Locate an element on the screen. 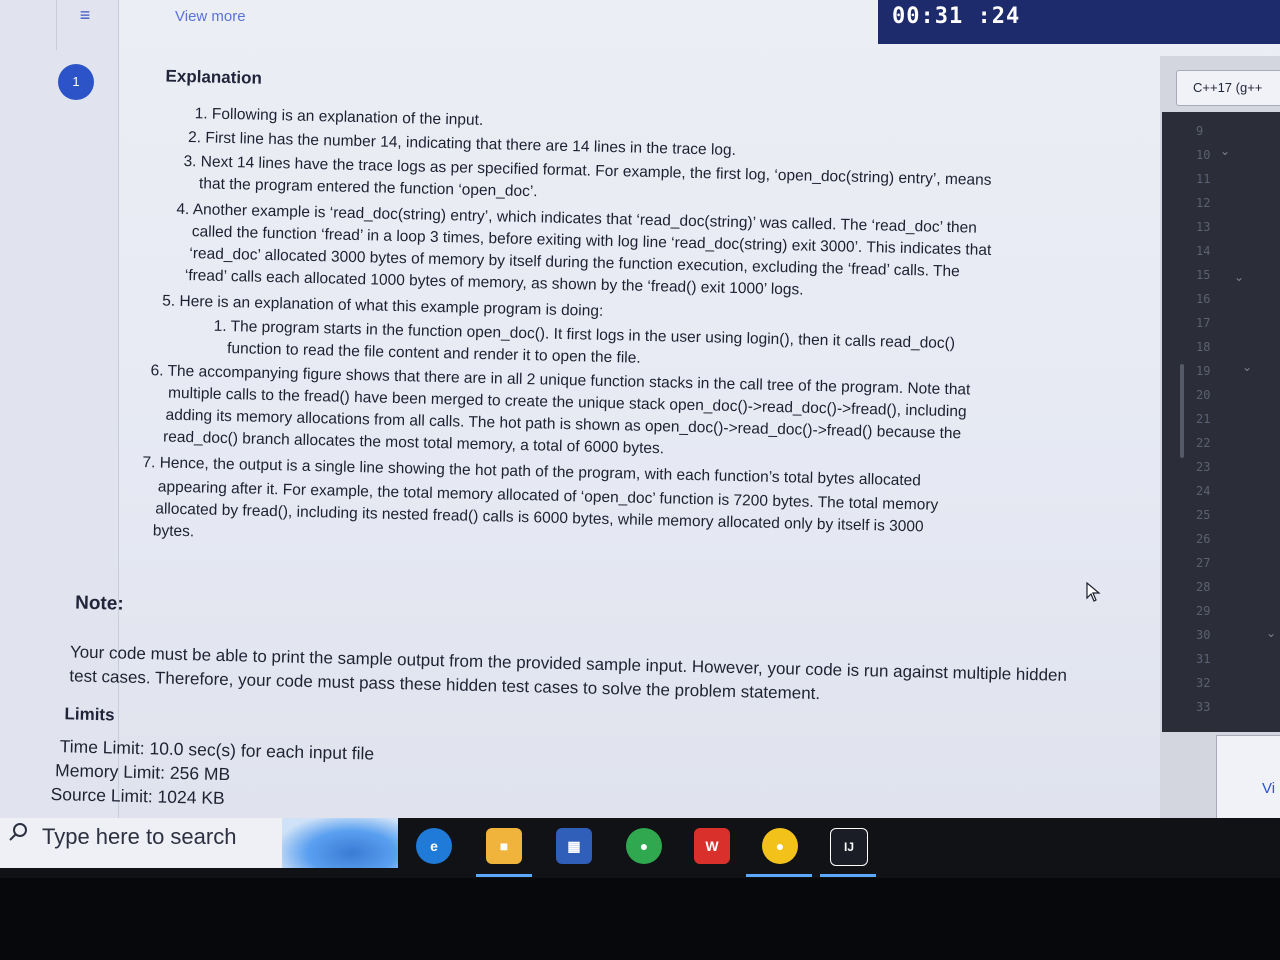  line-number: 14 is located at coordinates (1203, 251).